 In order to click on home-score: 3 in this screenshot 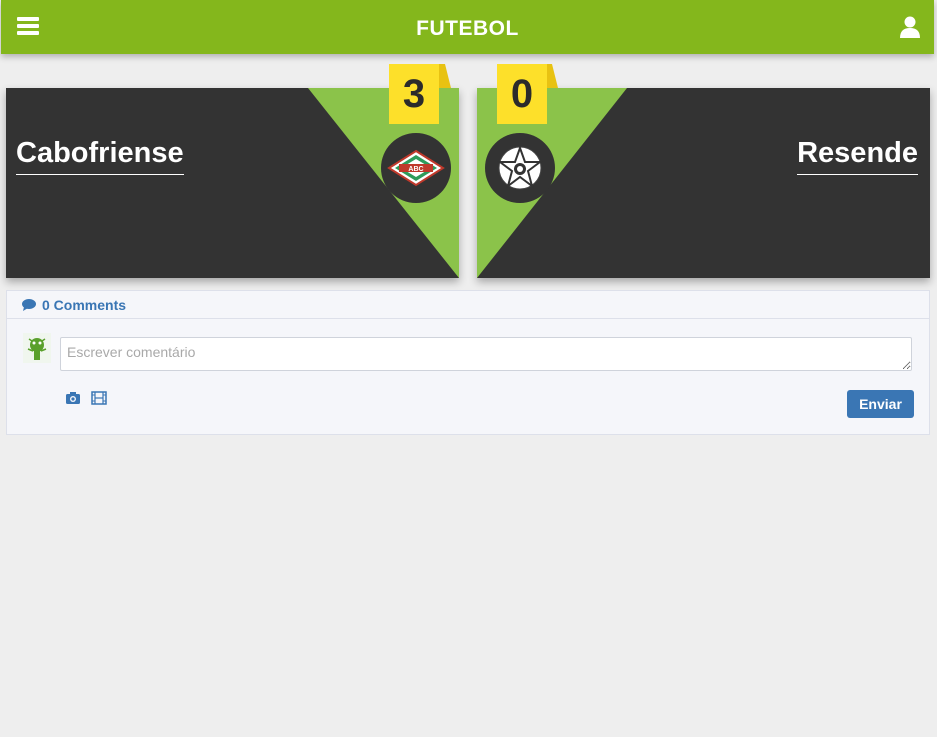, I will do `click(414, 94)`.